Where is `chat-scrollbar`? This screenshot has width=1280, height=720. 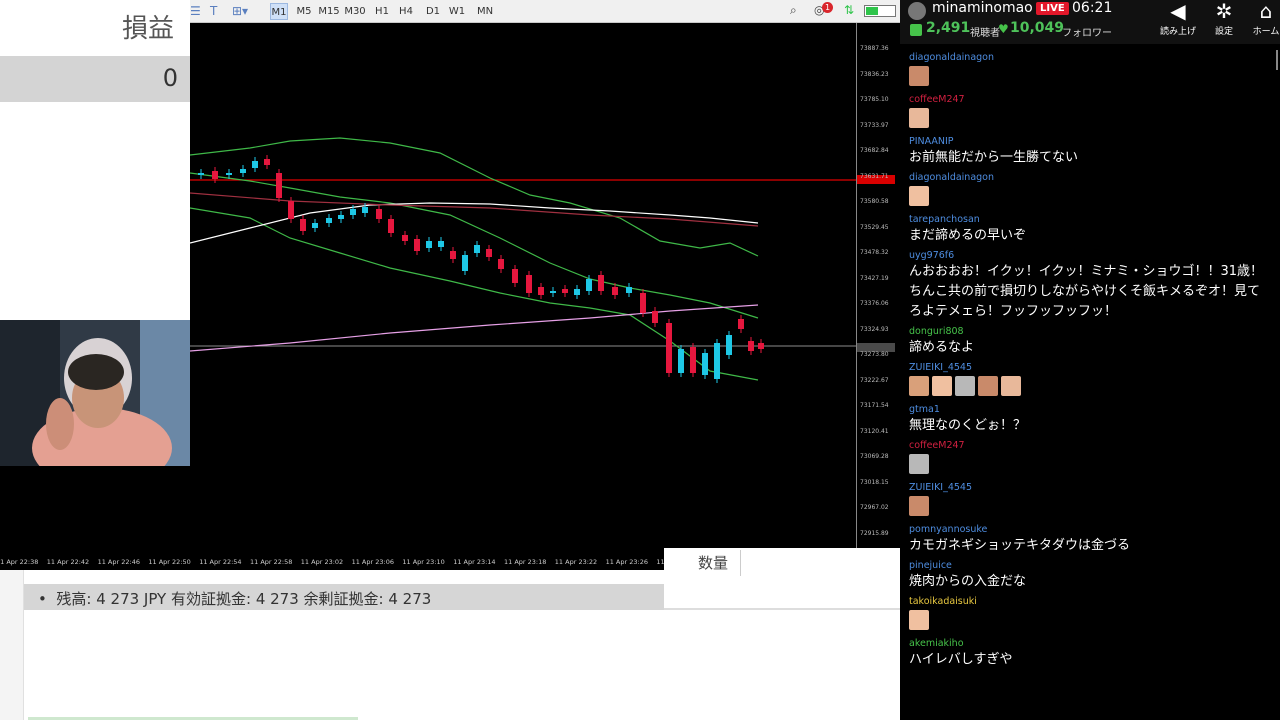
chat-scrollbar is located at coordinates (1277, 60).